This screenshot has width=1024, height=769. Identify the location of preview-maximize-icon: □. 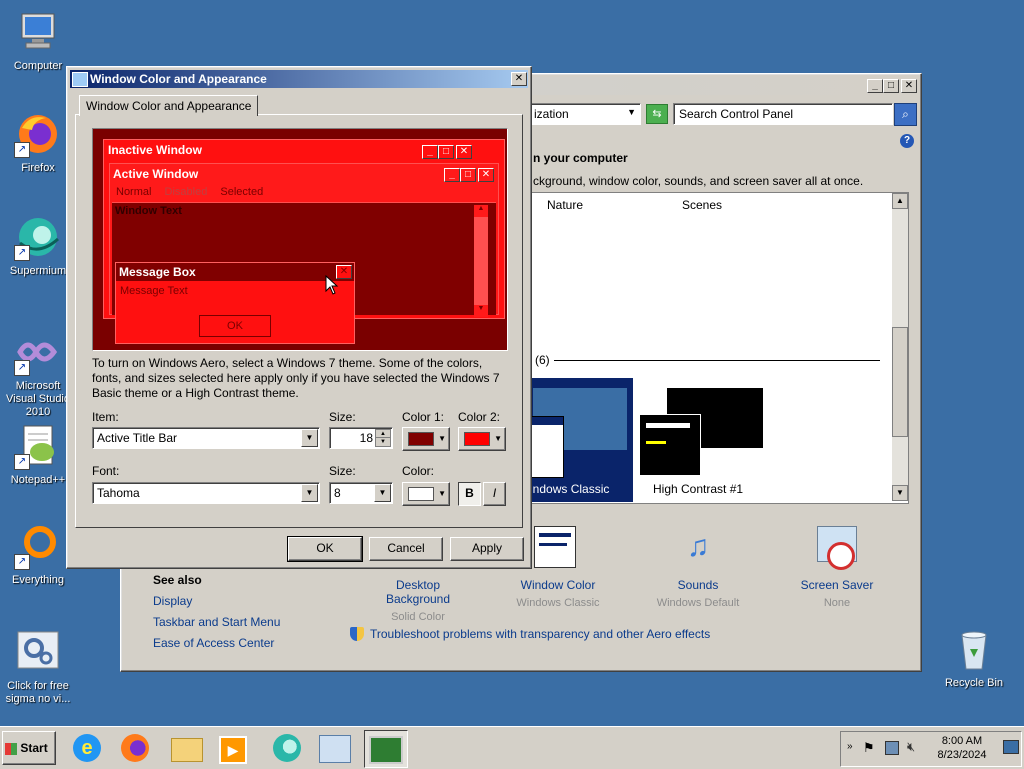
(468, 175).